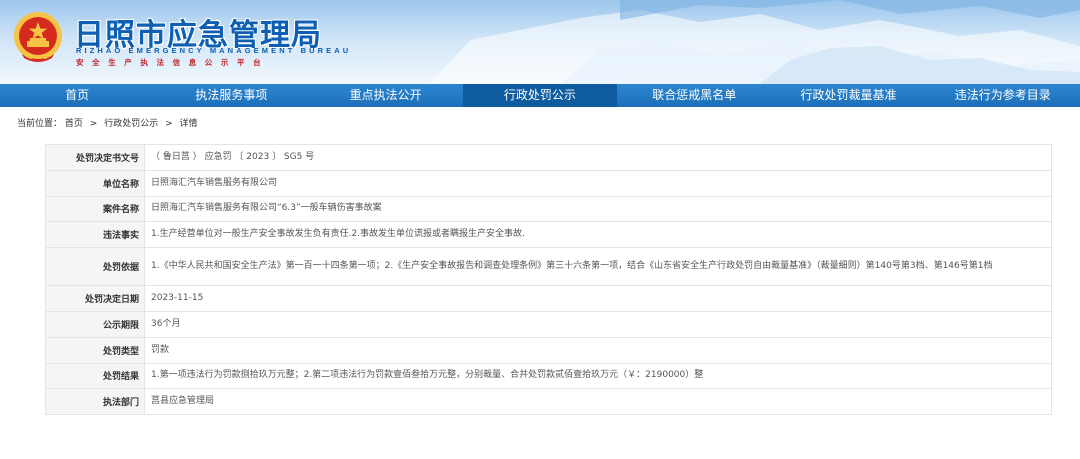 The image size is (1080, 459). I want to click on nav-item-law-enforcement-services: 执法服务事项, so click(231, 95).